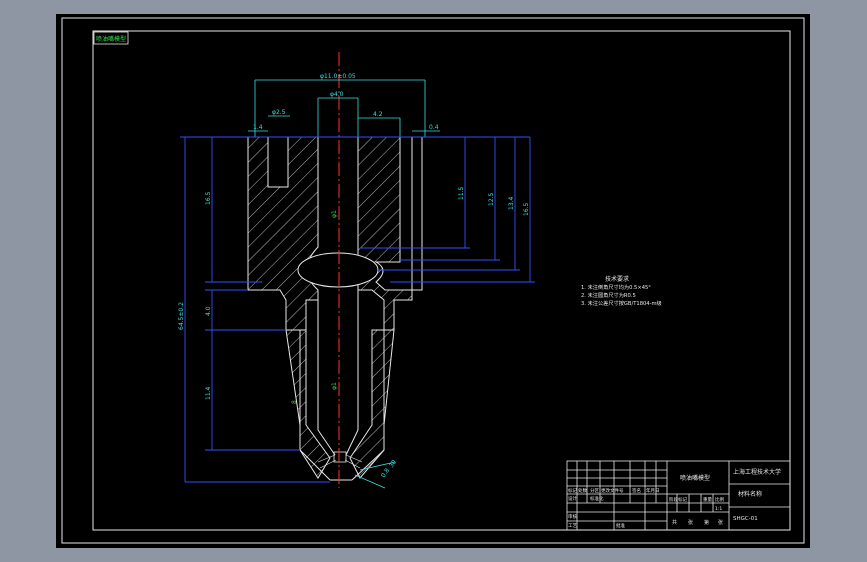 This screenshot has height=562, width=867. What do you see at coordinates (181, 316) in the screenshot?
I see `dim-left-total: 64.5±0.2` at bounding box center [181, 316].